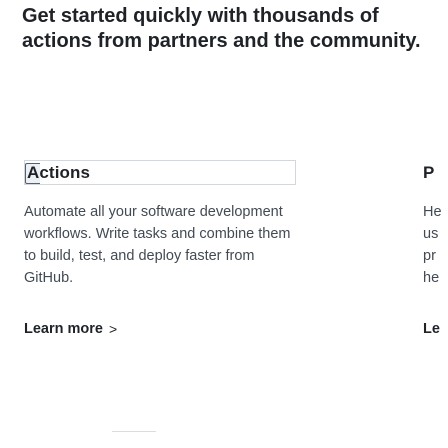  What do you see at coordinates (432, 212) in the screenshot?
I see `partial-desc-line: He` at bounding box center [432, 212].